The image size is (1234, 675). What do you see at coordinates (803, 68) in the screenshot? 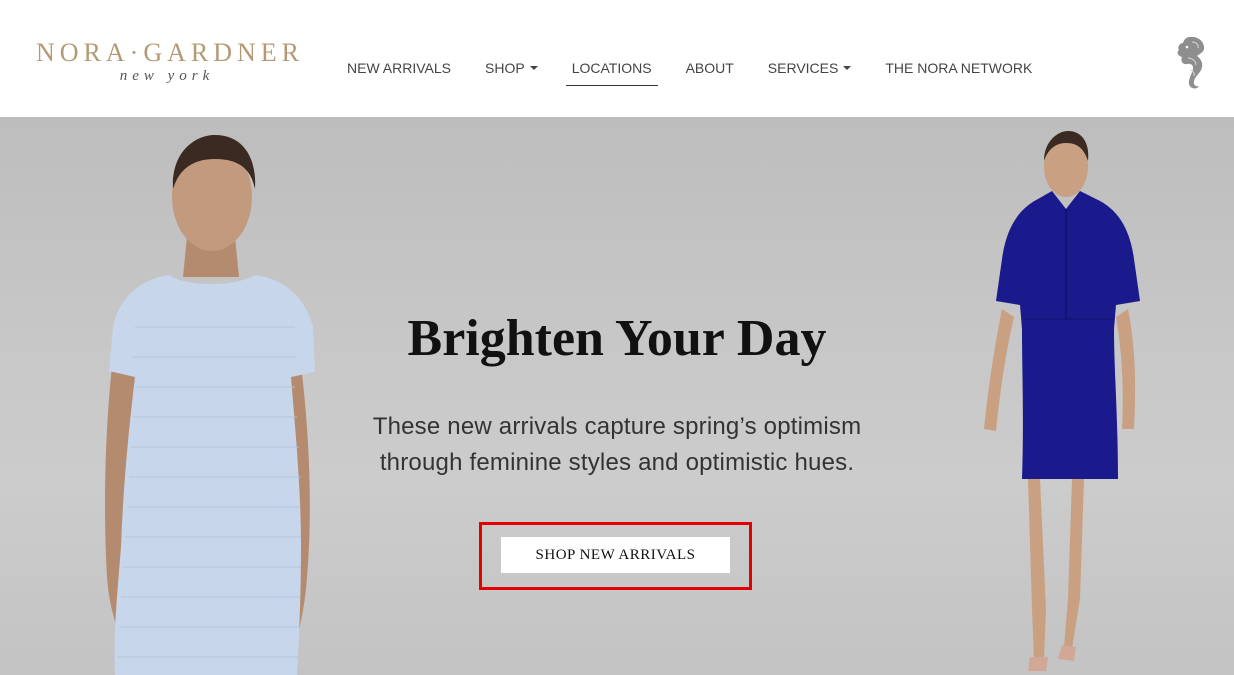
I see `nav-label: SERVICES` at bounding box center [803, 68].